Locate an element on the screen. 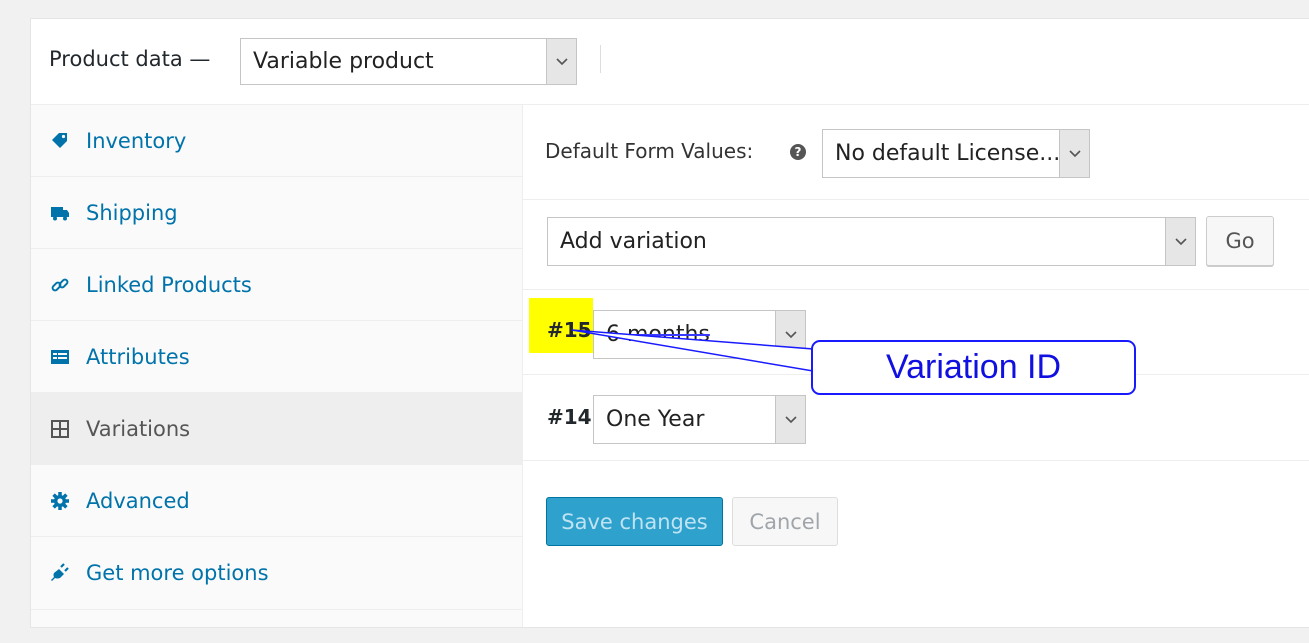 The image size is (1309, 643). list-icon is located at coordinates (60, 357).